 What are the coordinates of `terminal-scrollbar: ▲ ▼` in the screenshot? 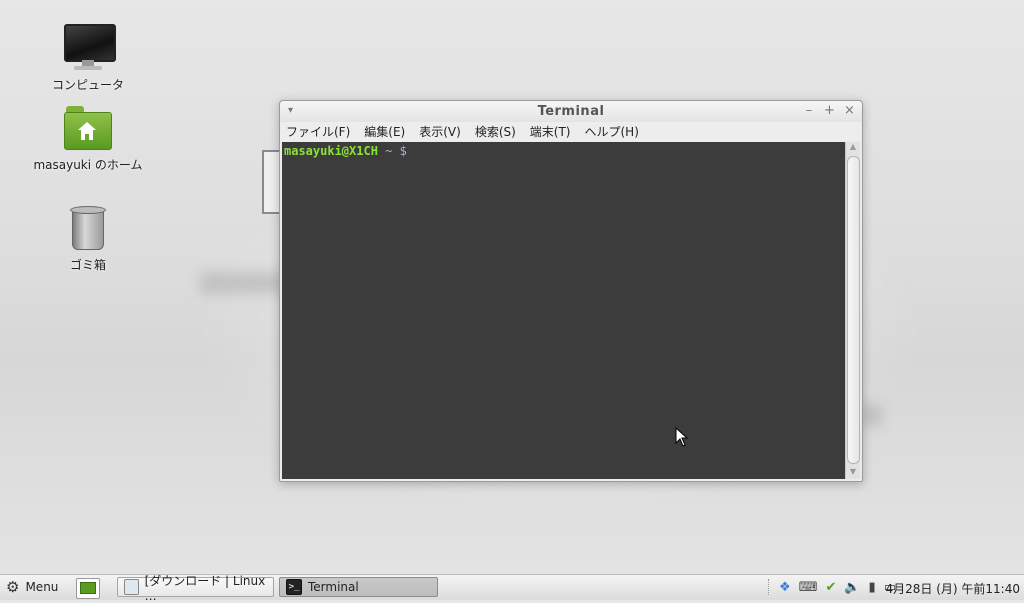 It's located at (852, 310).